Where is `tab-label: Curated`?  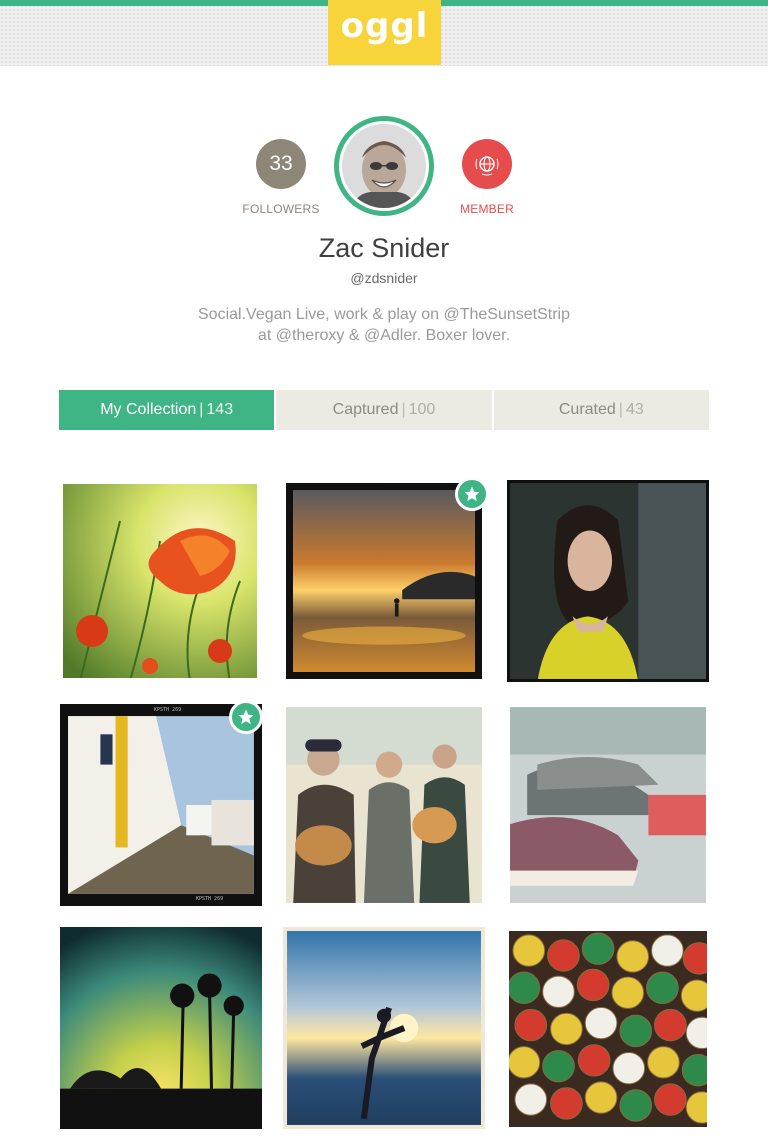 tab-label: Curated is located at coordinates (587, 409).